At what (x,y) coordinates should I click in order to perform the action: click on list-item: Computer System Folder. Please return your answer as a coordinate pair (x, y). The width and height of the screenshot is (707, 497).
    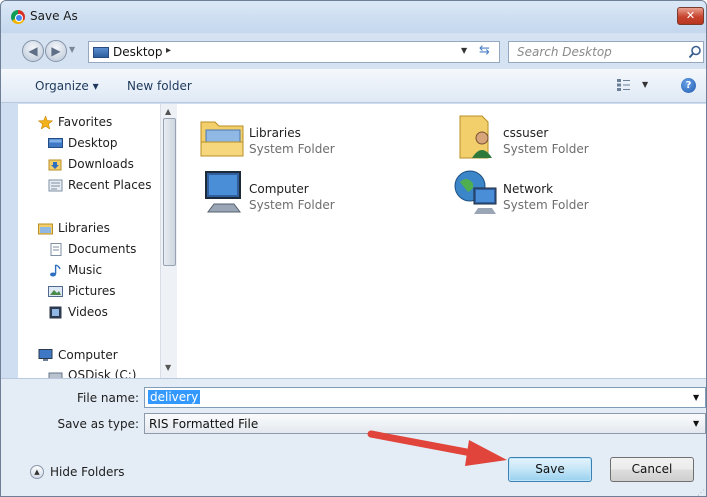
    Looking at the image, I should click on (318, 193).